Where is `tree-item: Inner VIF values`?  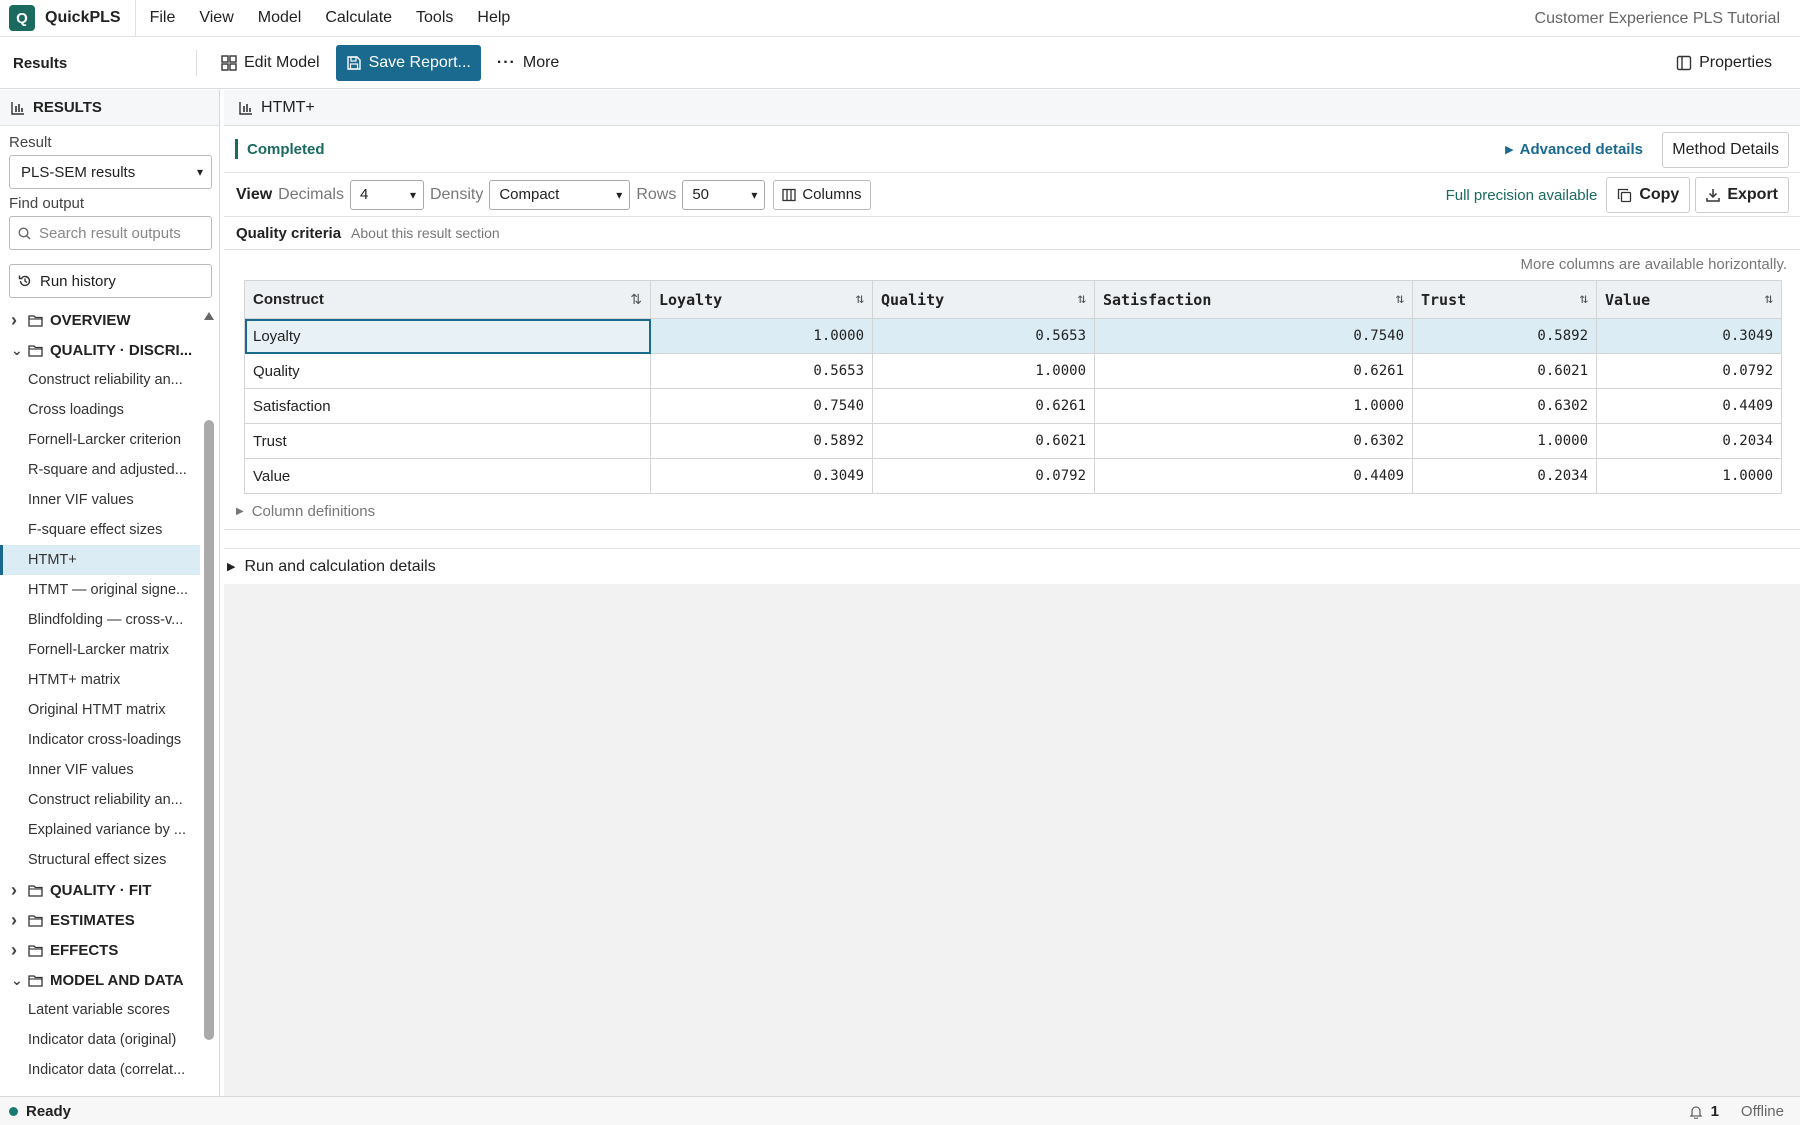 tree-item: Inner VIF values is located at coordinates (100, 500).